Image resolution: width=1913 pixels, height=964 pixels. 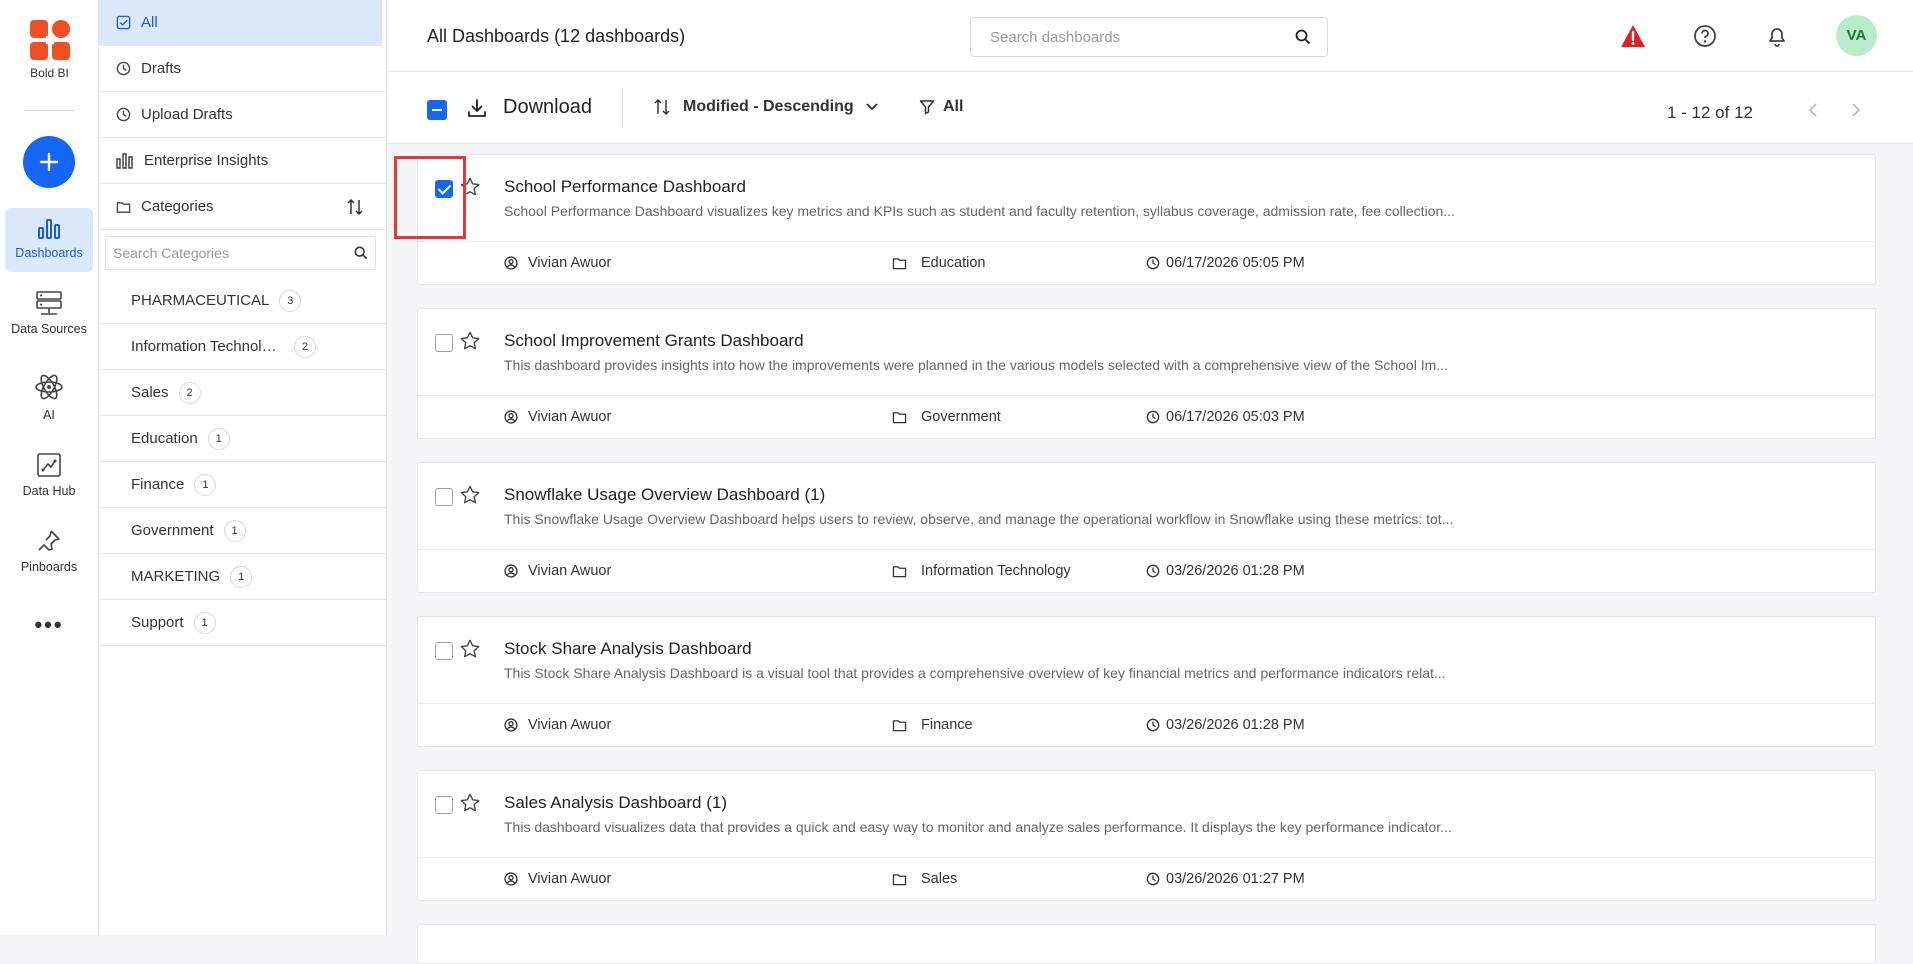 What do you see at coordinates (529, 107) in the screenshot?
I see `download-button: Download` at bounding box center [529, 107].